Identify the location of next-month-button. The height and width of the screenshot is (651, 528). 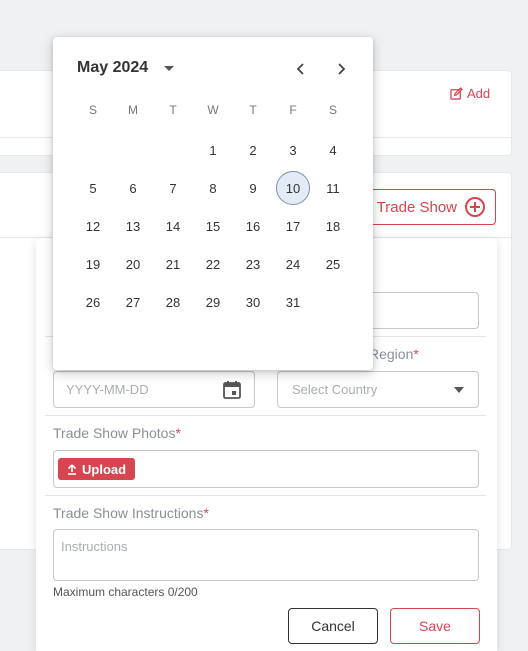
(341, 69).